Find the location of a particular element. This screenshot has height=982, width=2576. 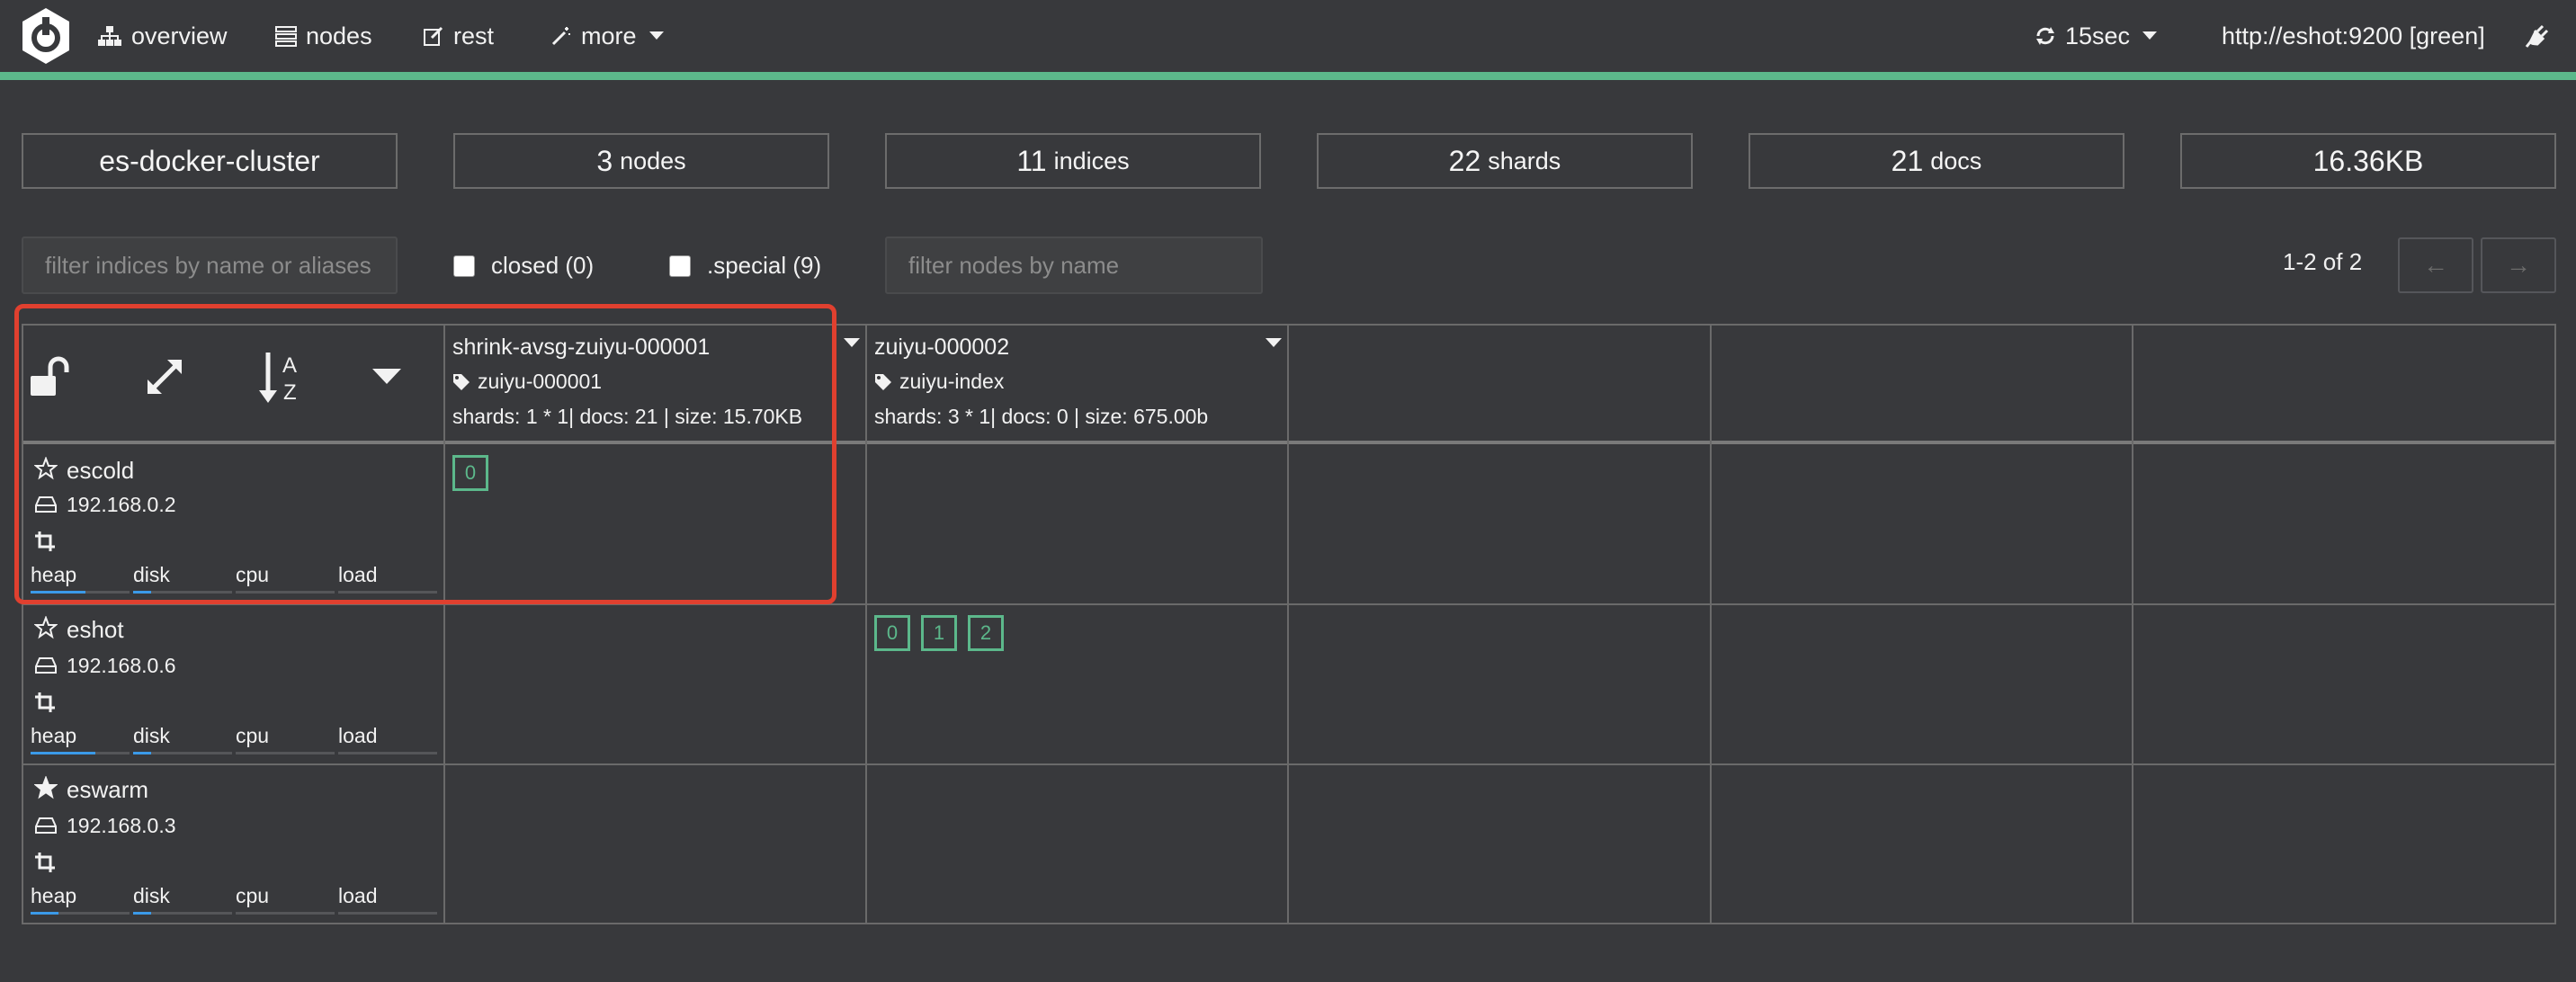

refresh-icon is located at coordinates (2045, 36).